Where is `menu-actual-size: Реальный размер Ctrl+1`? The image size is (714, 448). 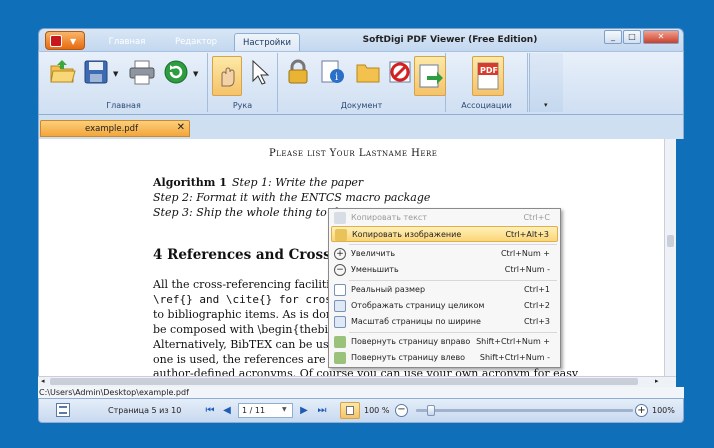 menu-actual-size: Реальный размер Ctrl+1 is located at coordinates (444, 290).